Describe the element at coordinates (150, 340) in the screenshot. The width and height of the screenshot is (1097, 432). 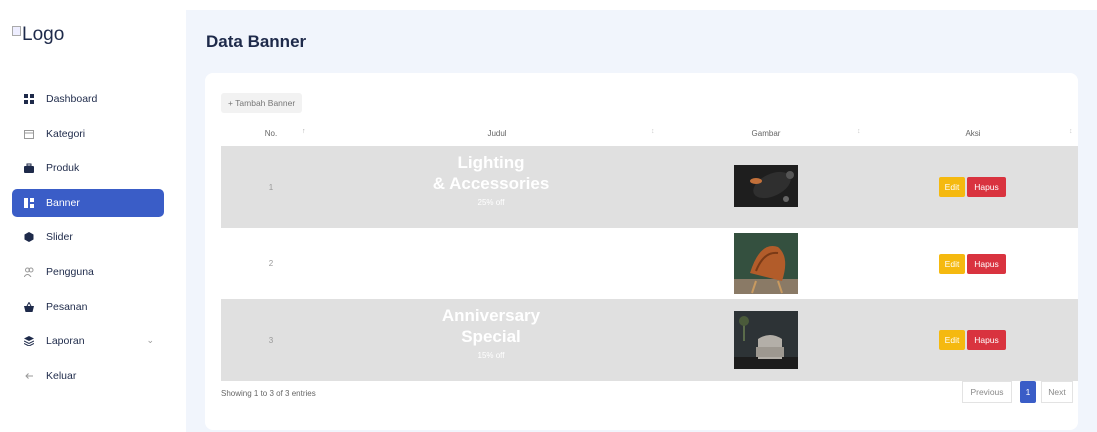
I see `chevron-down-icon: ⌄` at that location.